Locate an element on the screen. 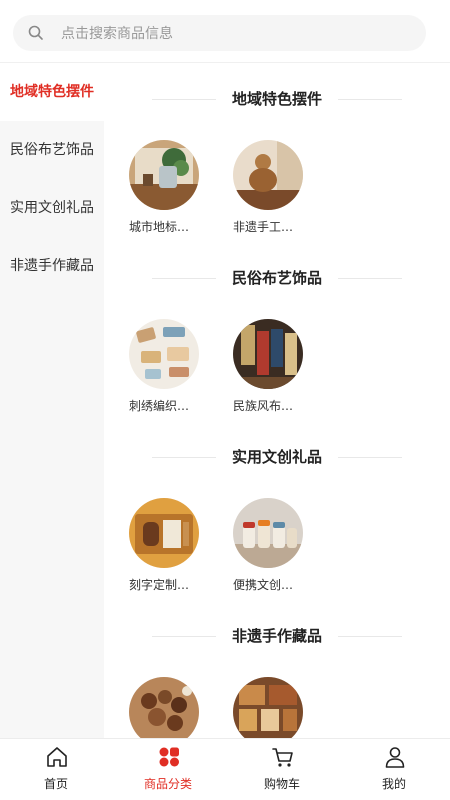 The image size is (450, 800). tab-cart: 购物车 is located at coordinates (282, 769).